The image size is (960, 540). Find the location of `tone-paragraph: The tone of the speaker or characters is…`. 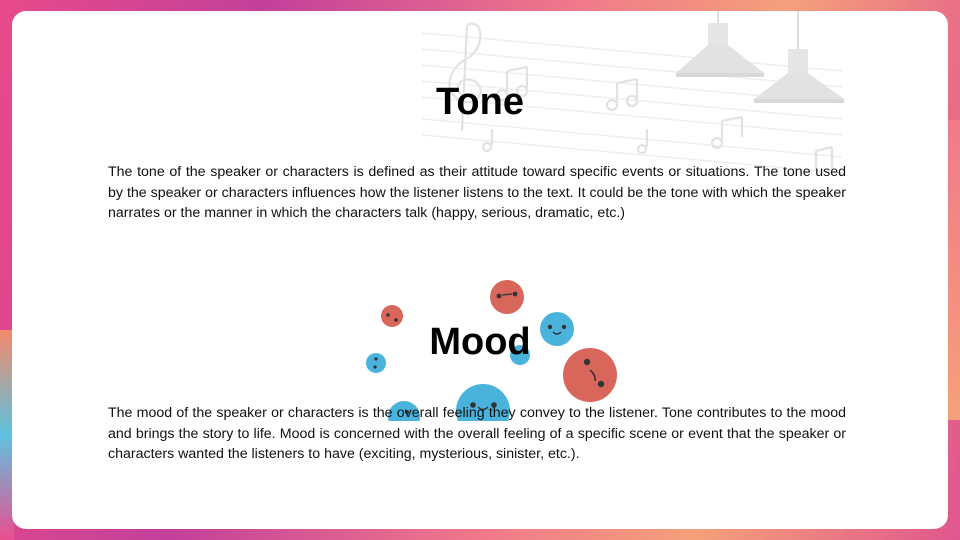

tone-paragraph: The tone of the speaker or characters is… is located at coordinates (477, 192).